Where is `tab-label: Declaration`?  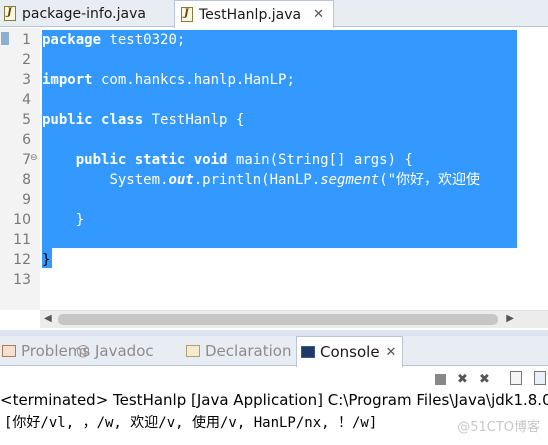
tab-label: Declaration is located at coordinates (248, 351).